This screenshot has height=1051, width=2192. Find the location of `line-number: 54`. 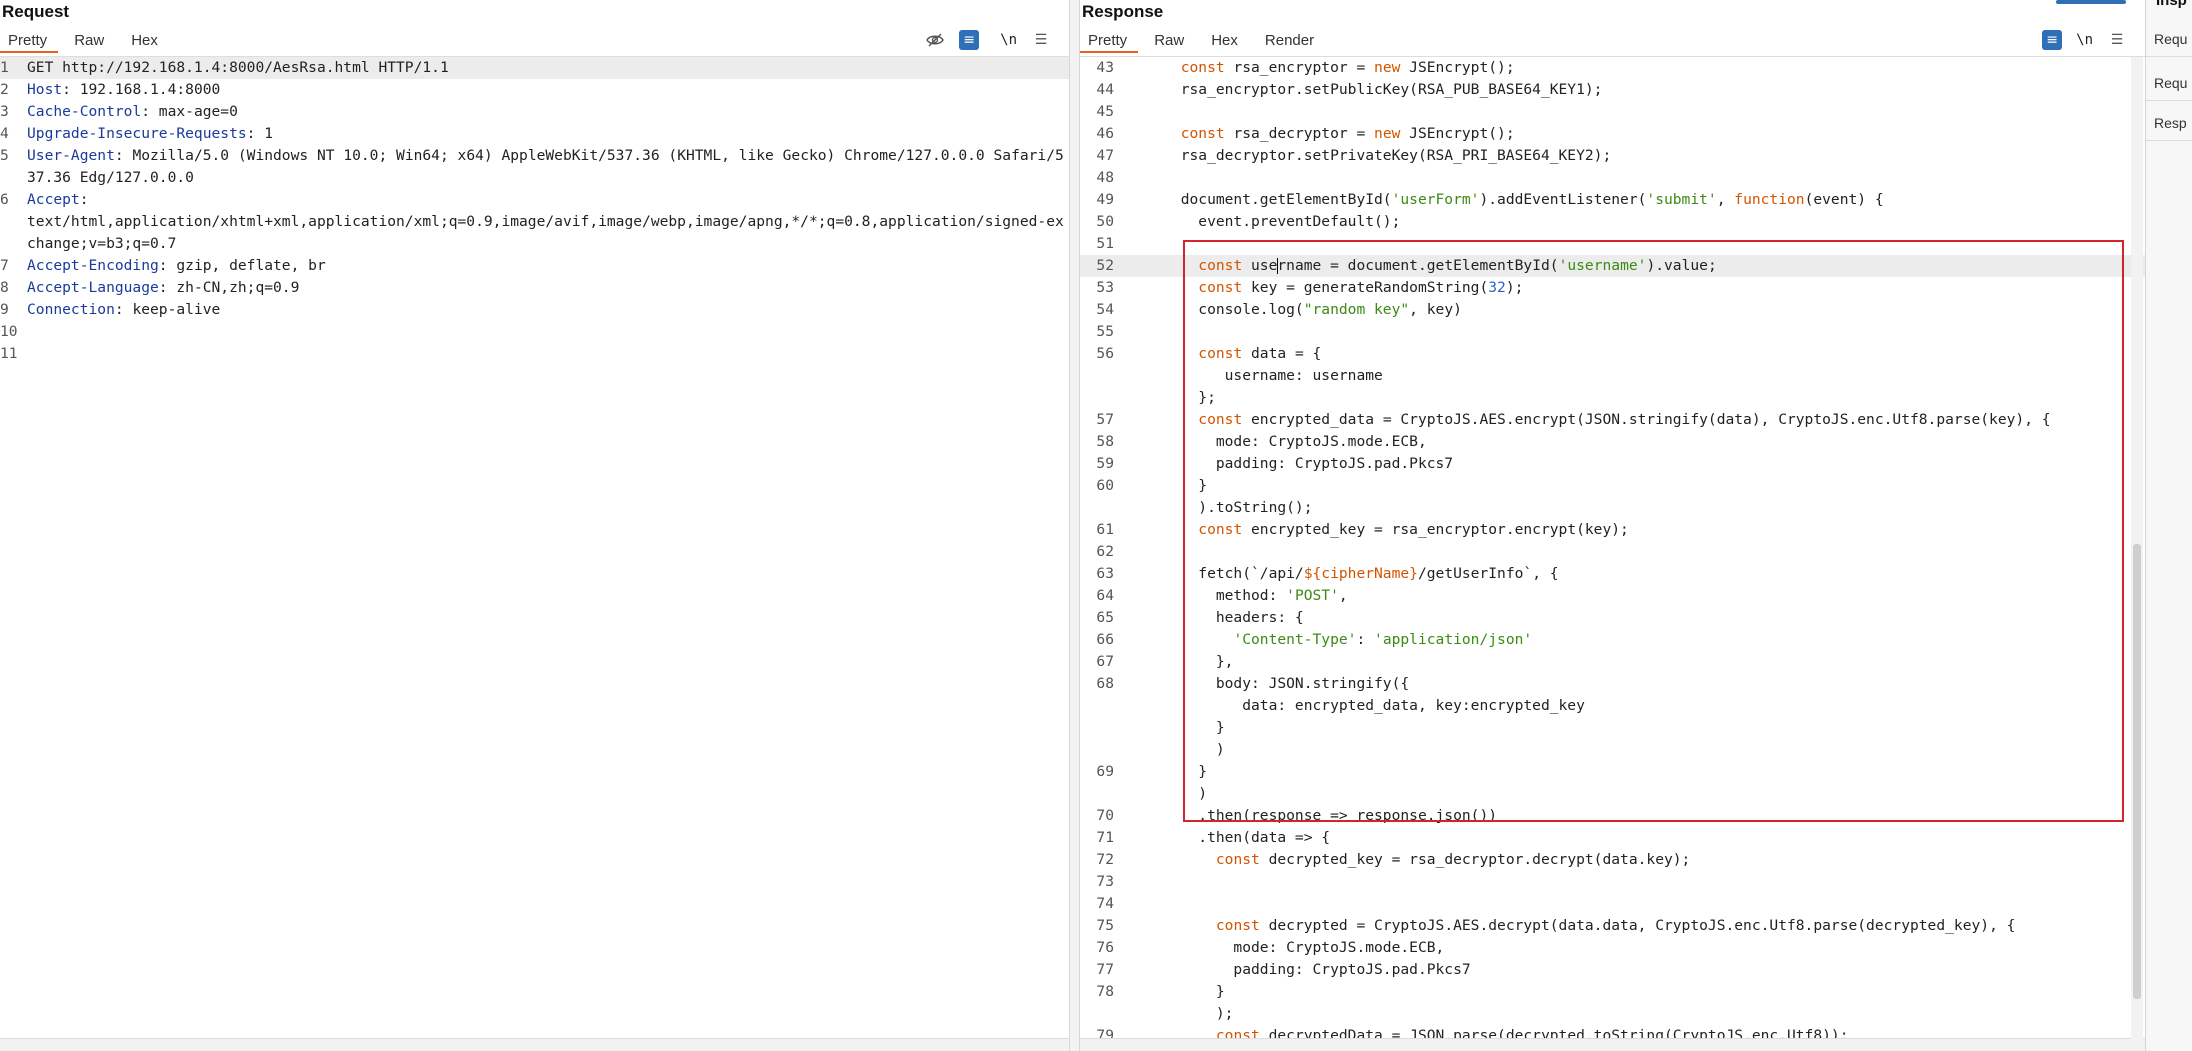

line-number: 54 is located at coordinates (1105, 309).